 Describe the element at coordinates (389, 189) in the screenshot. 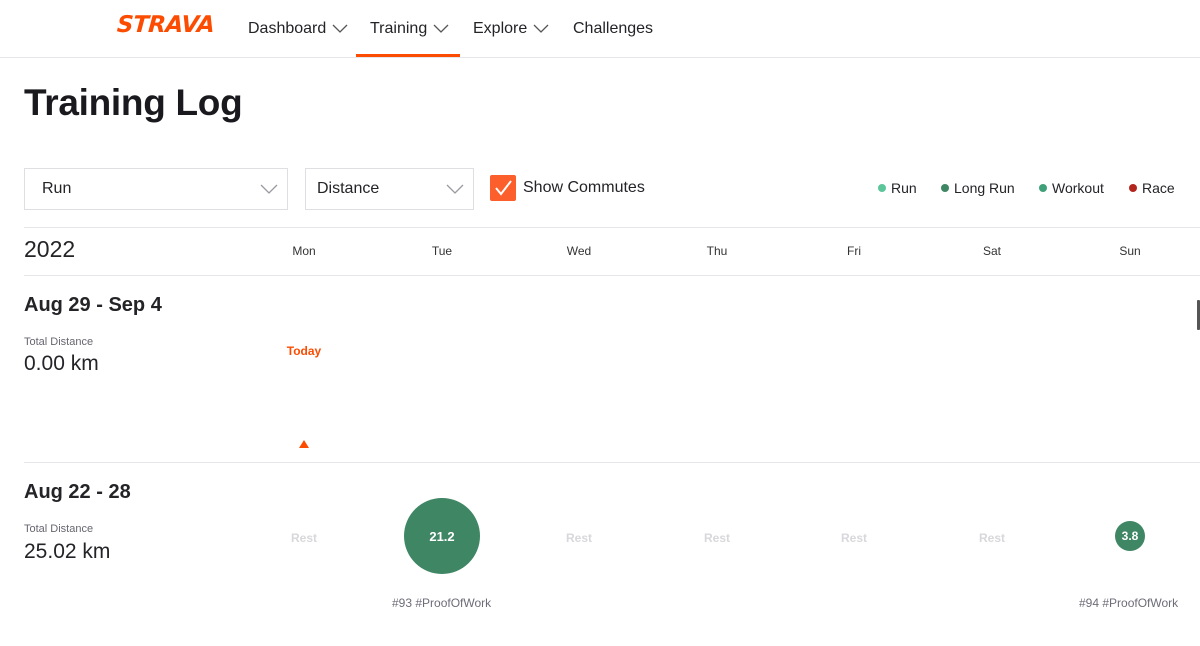

I see `metric-select: Distance` at that location.